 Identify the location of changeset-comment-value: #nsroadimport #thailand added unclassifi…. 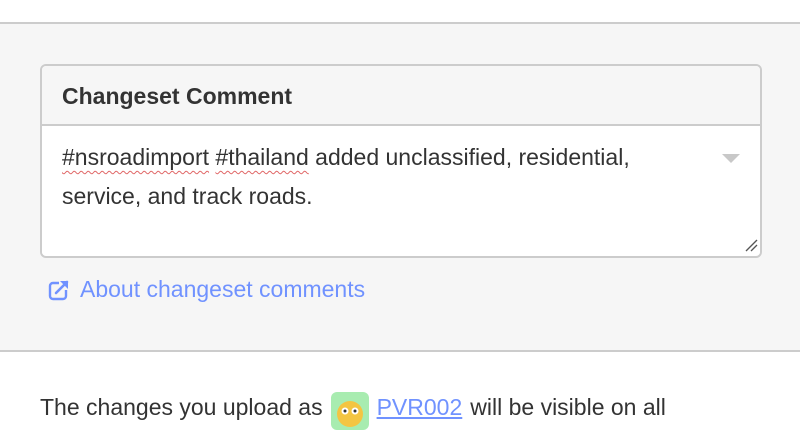
(382, 177).